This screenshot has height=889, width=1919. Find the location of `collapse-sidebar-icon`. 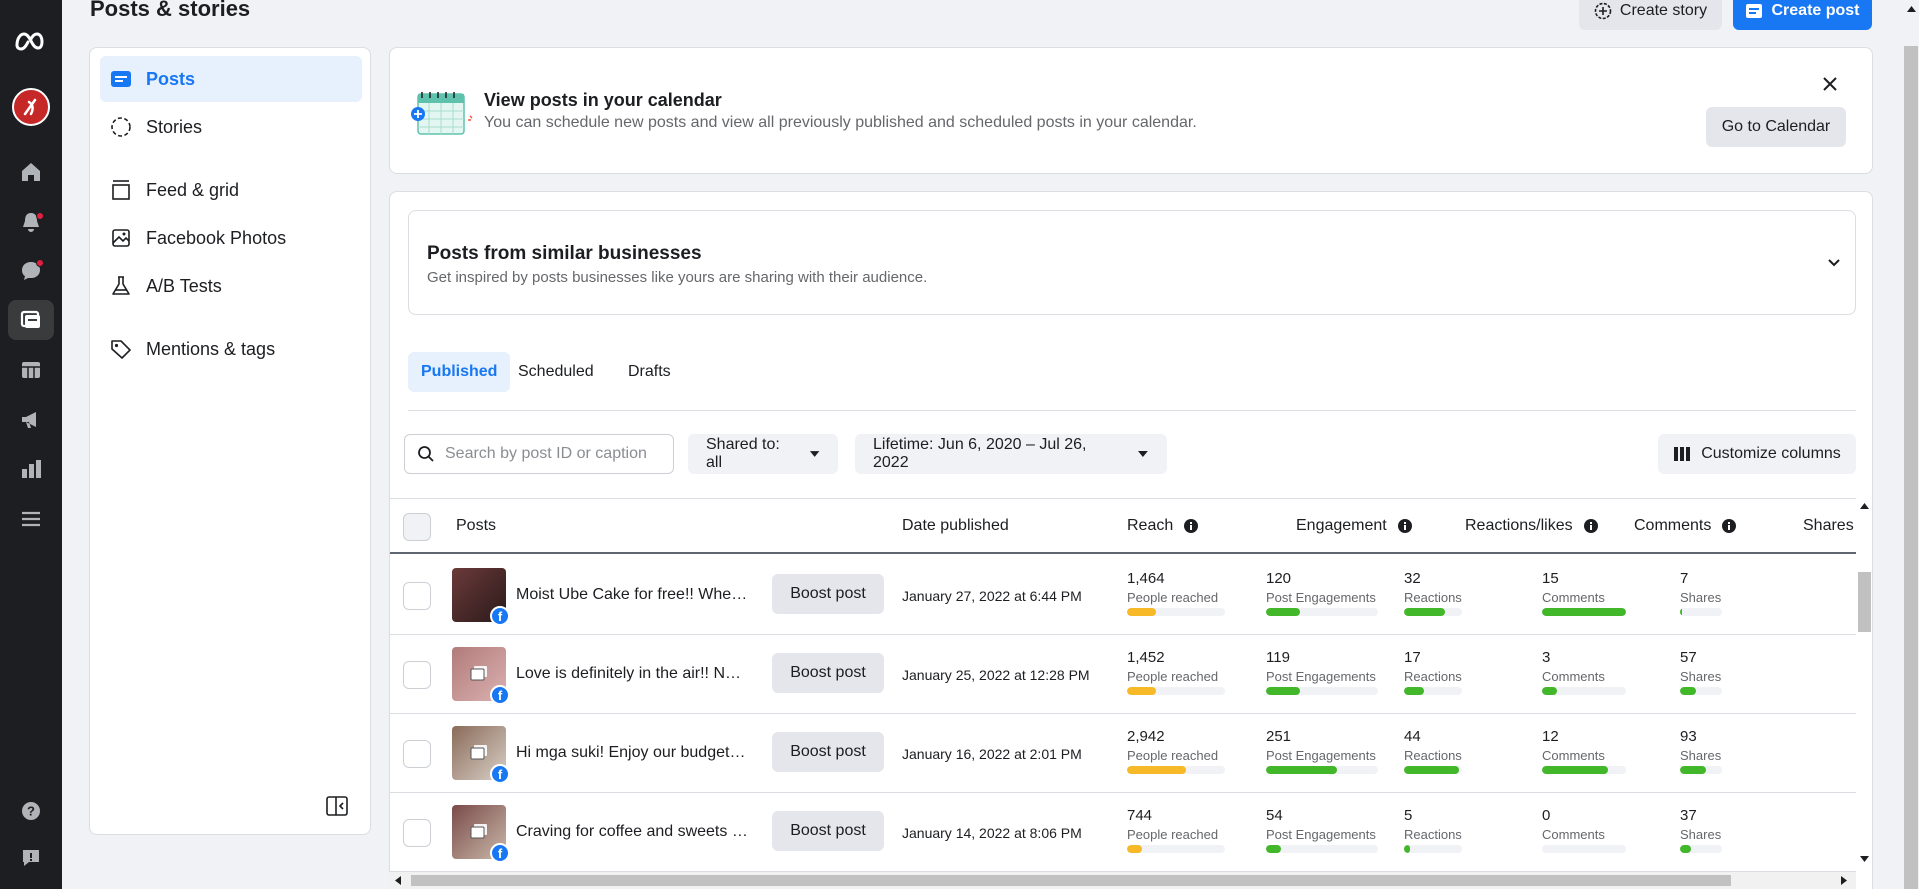

collapse-sidebar-icon is located at coordinates (337, 808).